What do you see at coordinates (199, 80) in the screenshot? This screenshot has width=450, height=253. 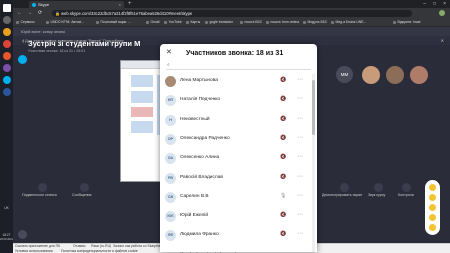 I see `participant-name: Лена Мартынова` at bounding box center [199, 80].